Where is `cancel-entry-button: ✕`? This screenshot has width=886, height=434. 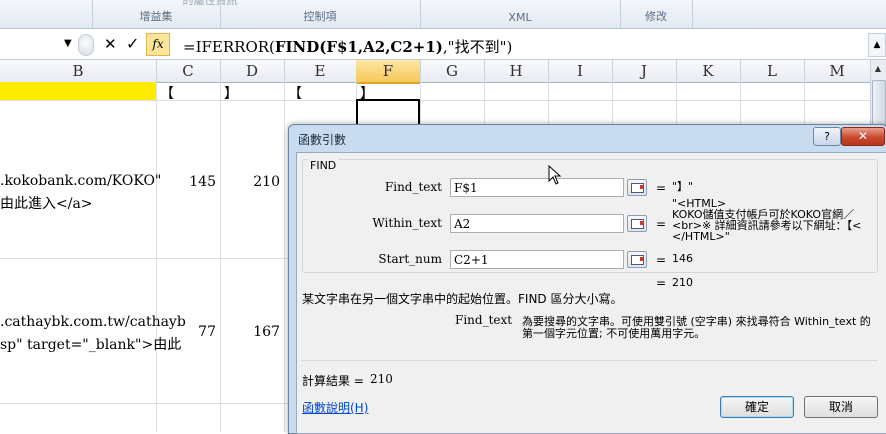 cancel-entry-button: ✕ is located at coordinates (110, 44).